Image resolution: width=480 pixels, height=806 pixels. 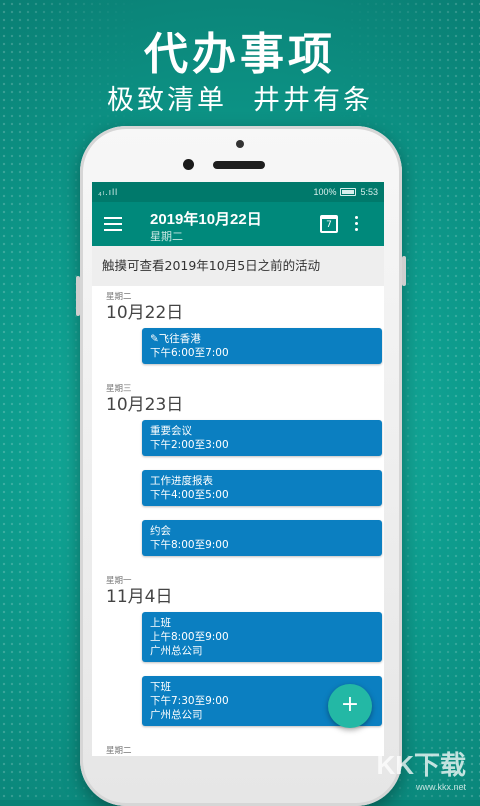 What do you see at coordinates (189, 495) in the screenshot?
I see `event-time: 下午4:00至5:00` at bounding box center [189, 495].